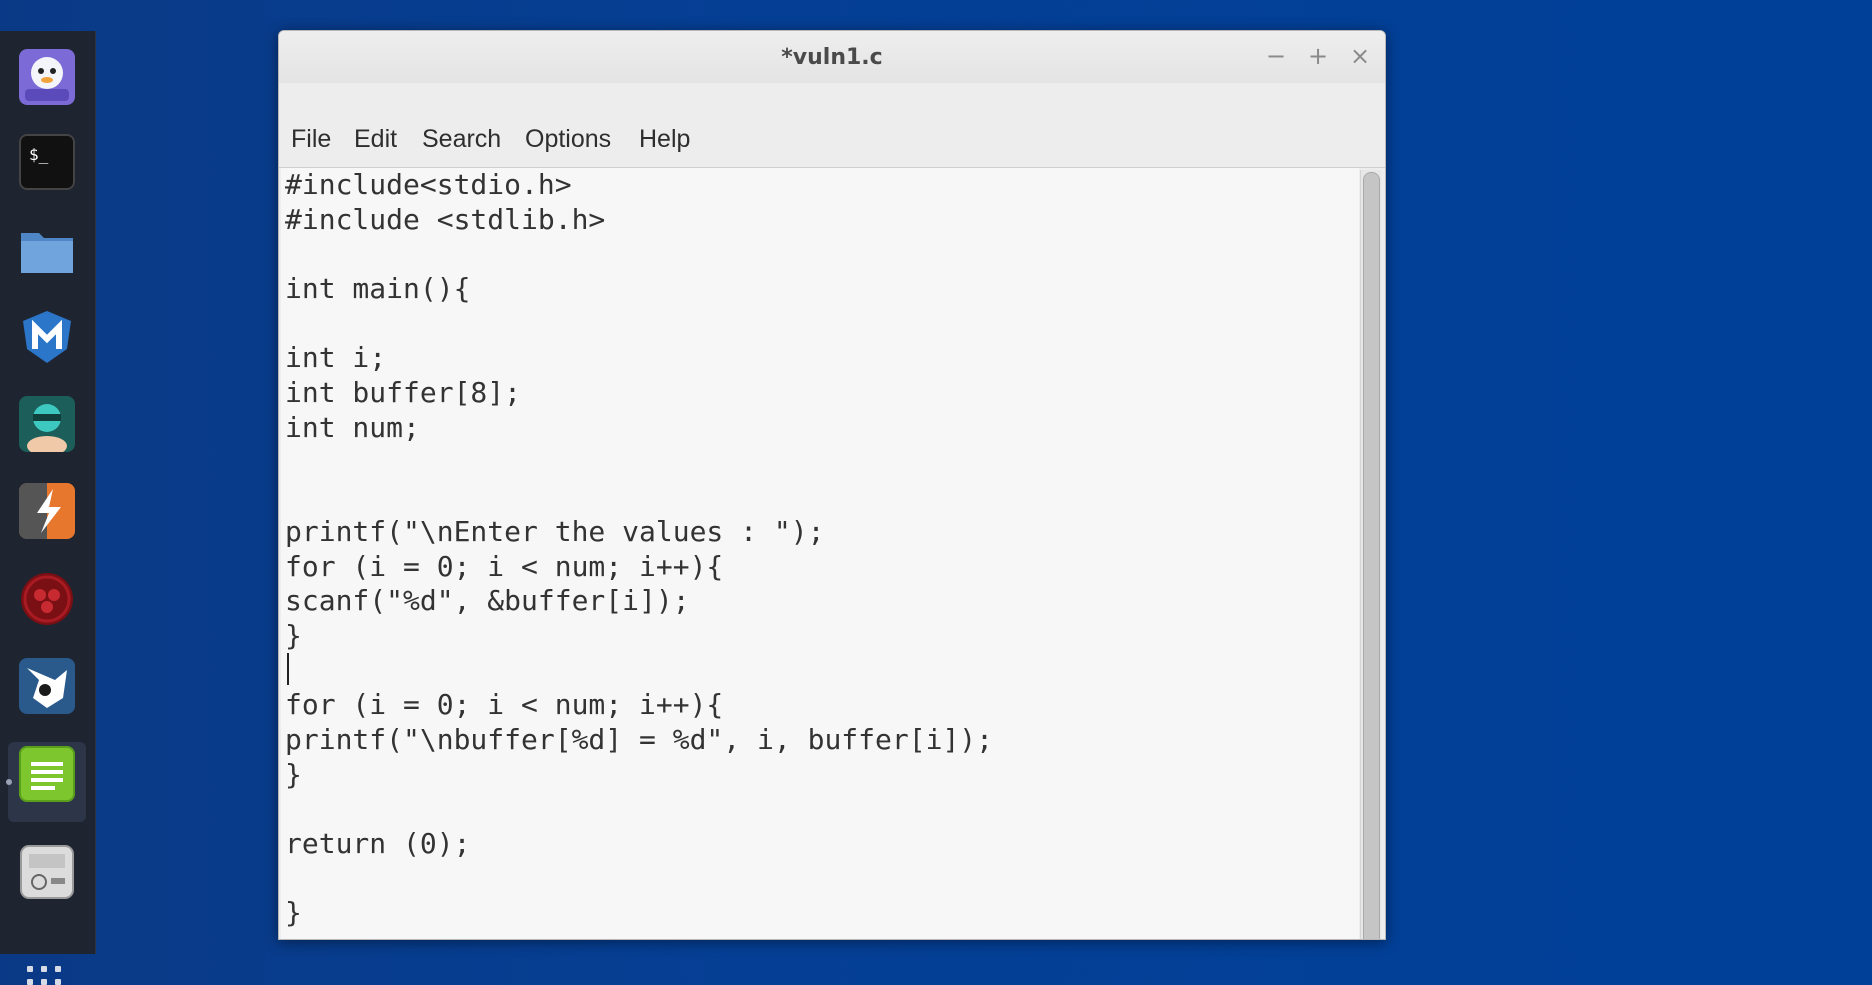  What do you see at coordinates (9, 782) in the screenshot?
I see `running-indicator` at bounding box center [9, 782].